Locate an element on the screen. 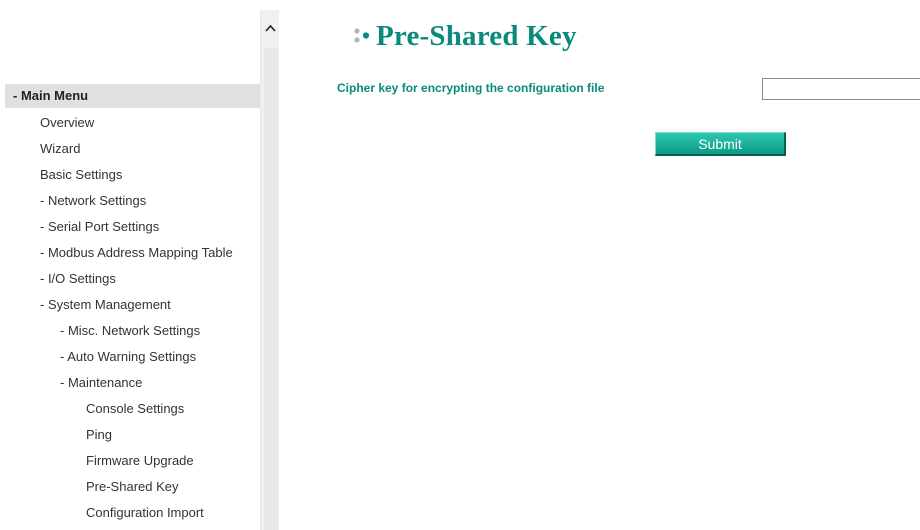 Image resolution: width=920 pixels, height=530 pixels. bullet-dots-icon is located at coordinates (362, 35).